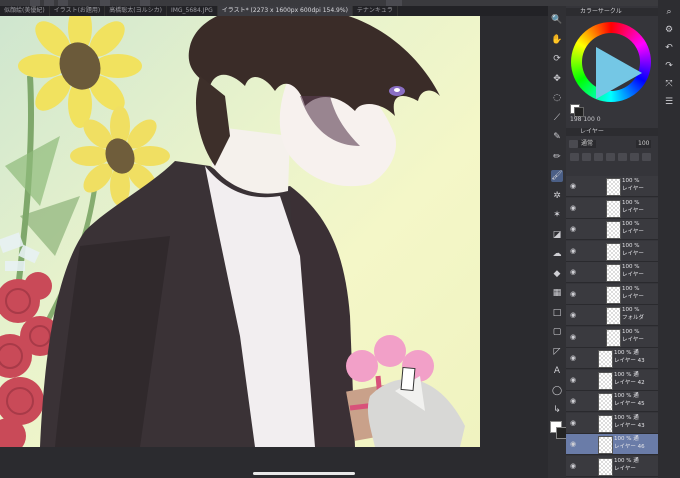 This screenshot has height=478, width=680. Describe the element at coordinates (557, 215) in the screenshot. I see `decoration-icon: ✶` at that location.